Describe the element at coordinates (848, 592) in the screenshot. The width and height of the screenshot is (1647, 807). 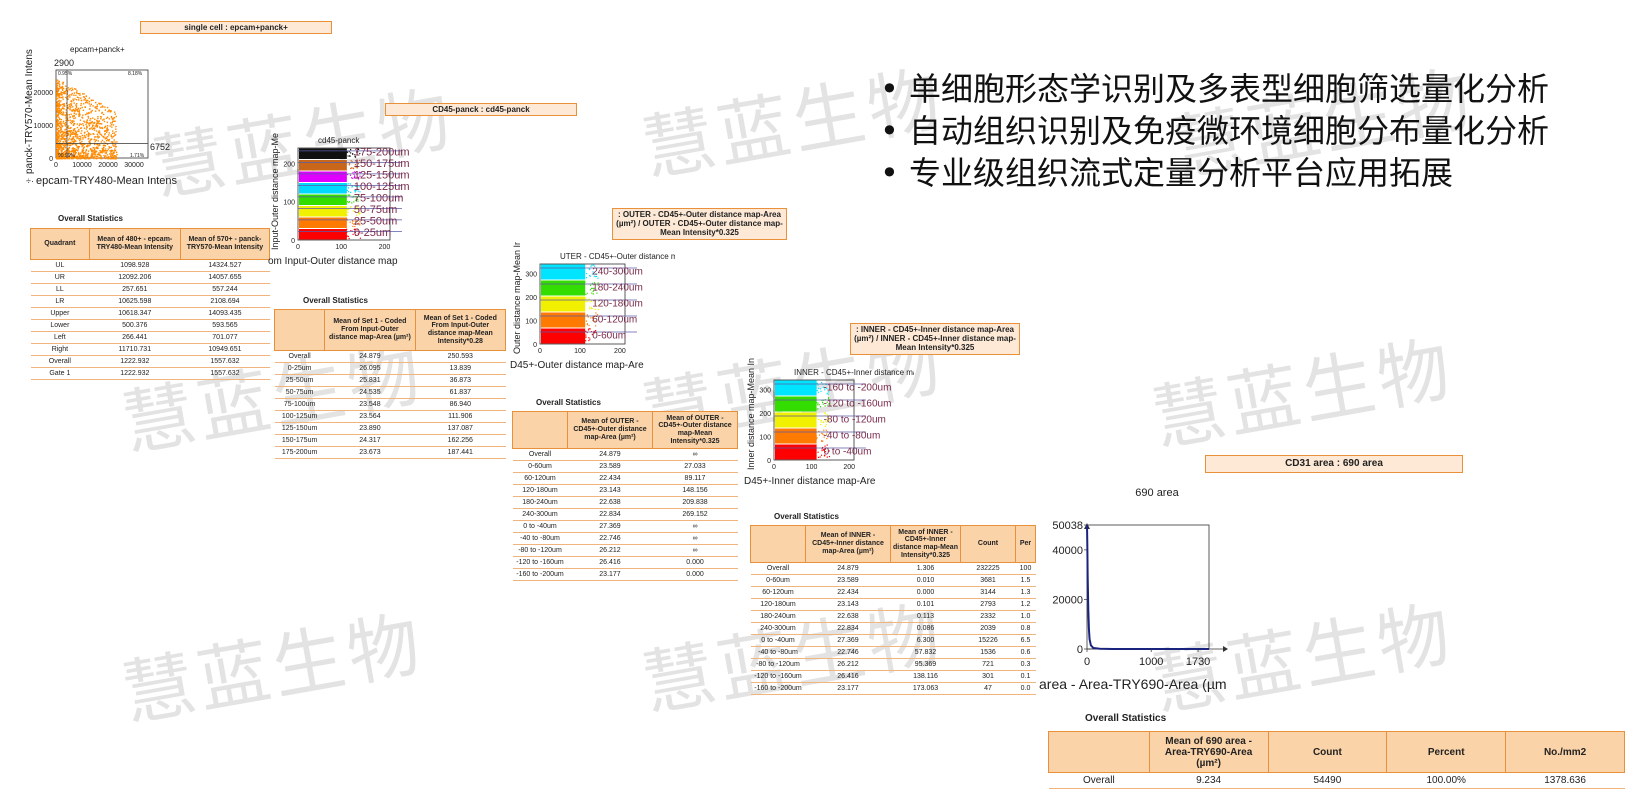
I see `table-cell: 22.434` at that location.